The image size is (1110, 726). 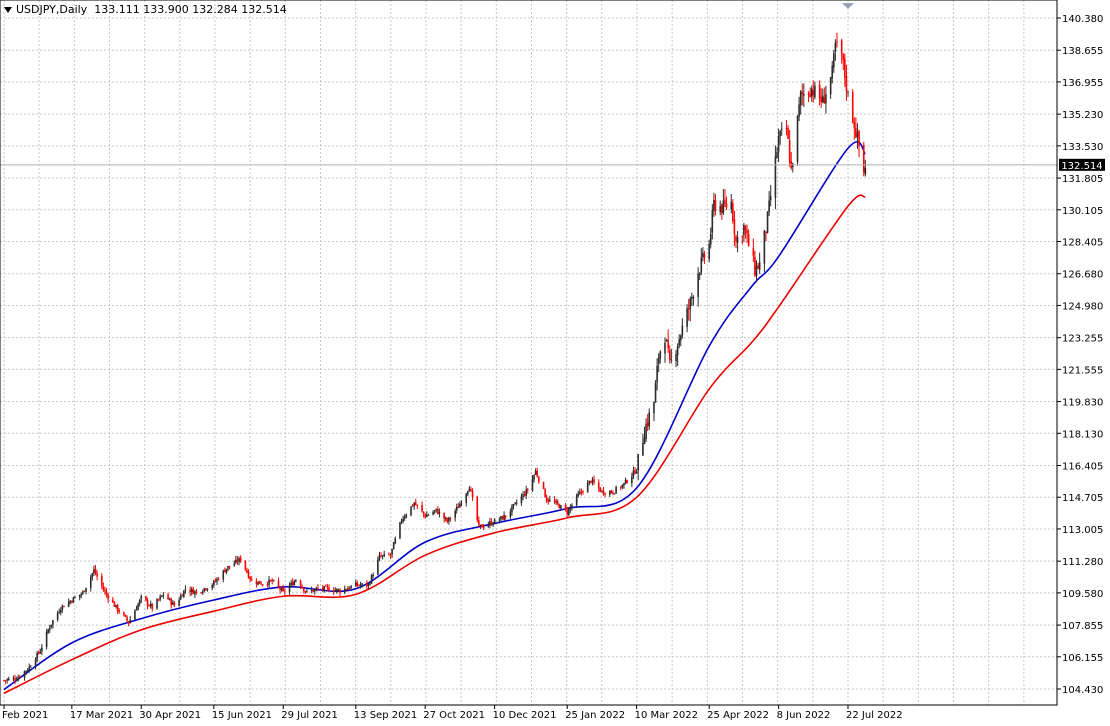 I want to click on y-tick-label: 130.105, so click(x=1082, y=211).